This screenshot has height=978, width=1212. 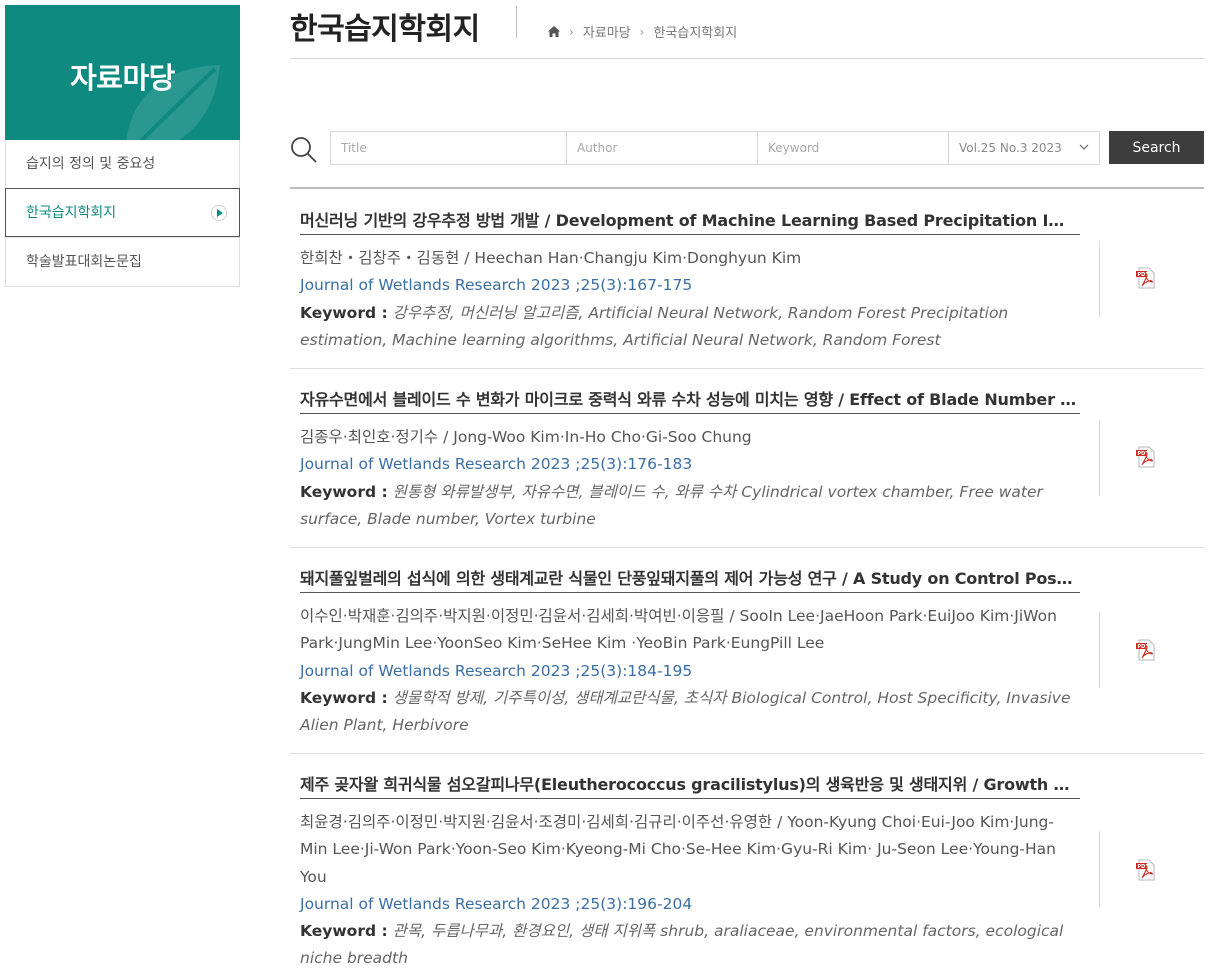 I want to click on sidebar-menu: 습지의 정의 및 중요성 한국습지학회지 학술발표대회논문집, so click(x=122, y=213).